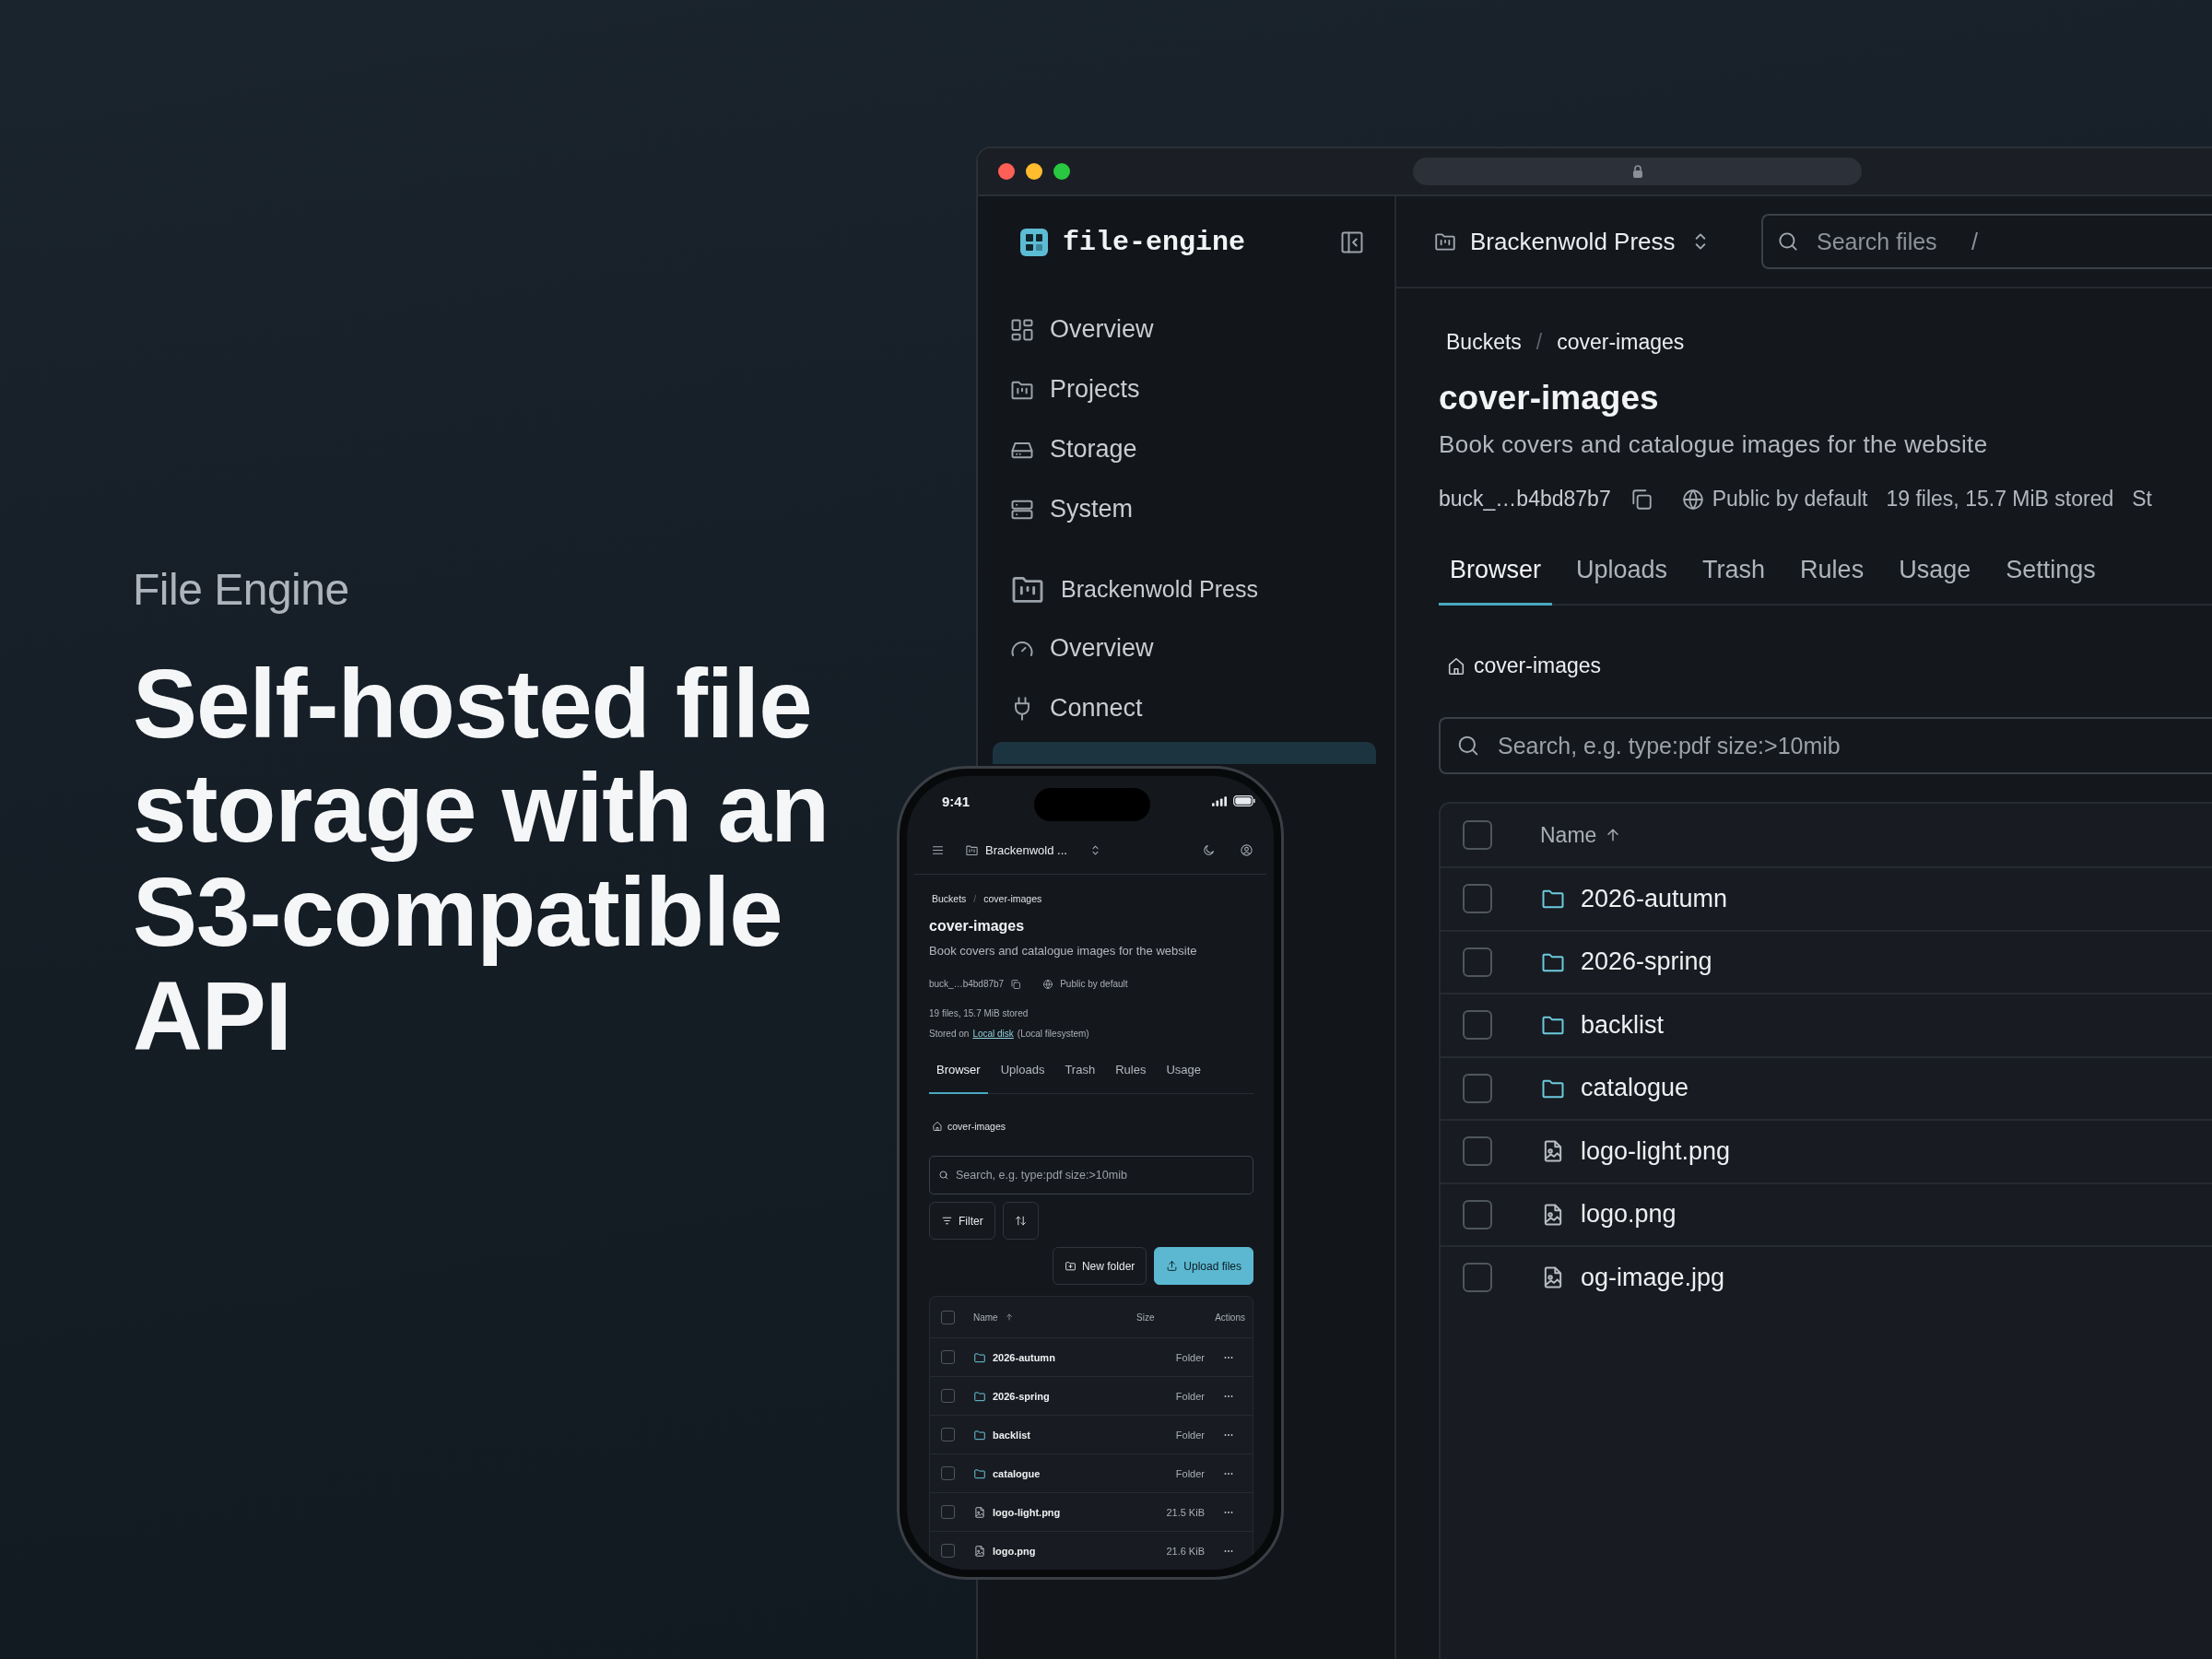 The width and height of the screenshot is (2212, 1659). I want to click on column-header: Actions, so click(1227, 1317).